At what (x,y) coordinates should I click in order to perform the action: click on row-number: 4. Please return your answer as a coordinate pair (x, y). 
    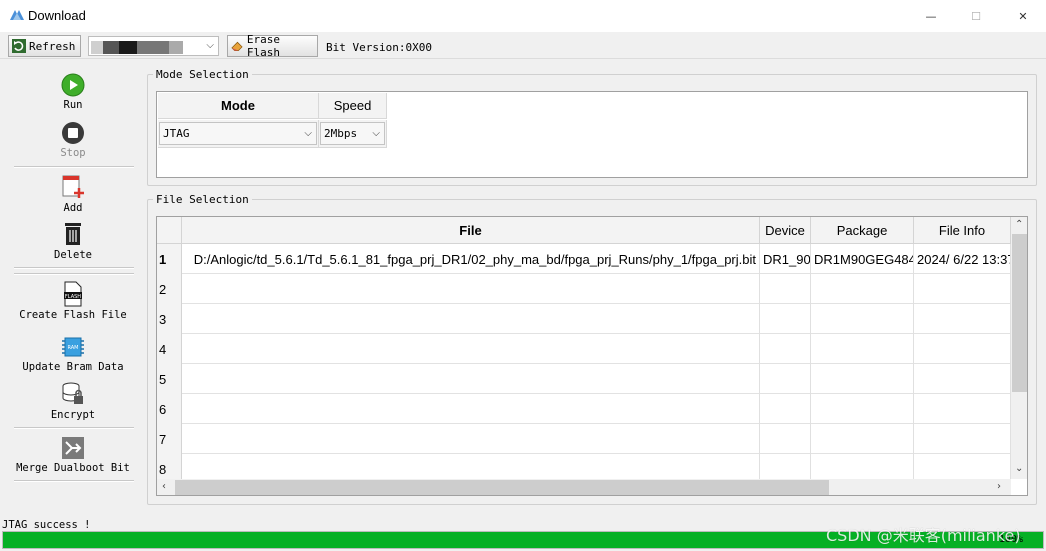
    Looking at the image, I should click on (169, 349).